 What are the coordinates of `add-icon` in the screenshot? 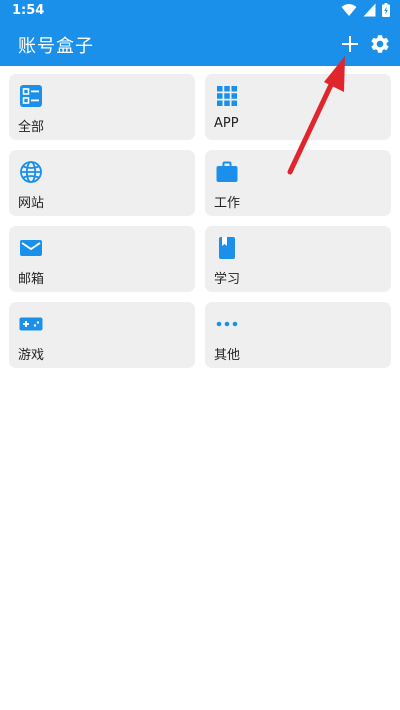 It's located at (350, 44).